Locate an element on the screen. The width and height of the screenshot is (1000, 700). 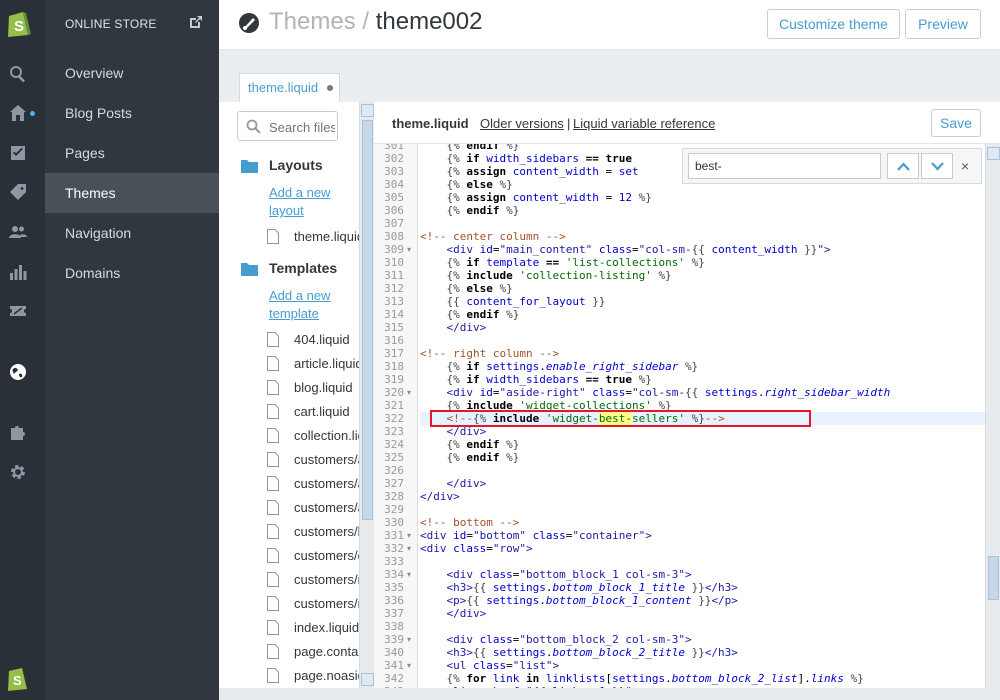
file-list-scrollbar is located at coordinates (366, 395).